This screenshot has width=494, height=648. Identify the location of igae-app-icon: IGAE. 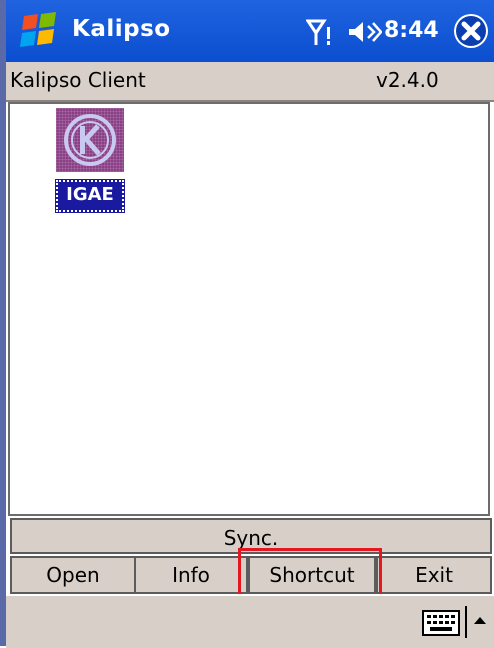
(90, 196).